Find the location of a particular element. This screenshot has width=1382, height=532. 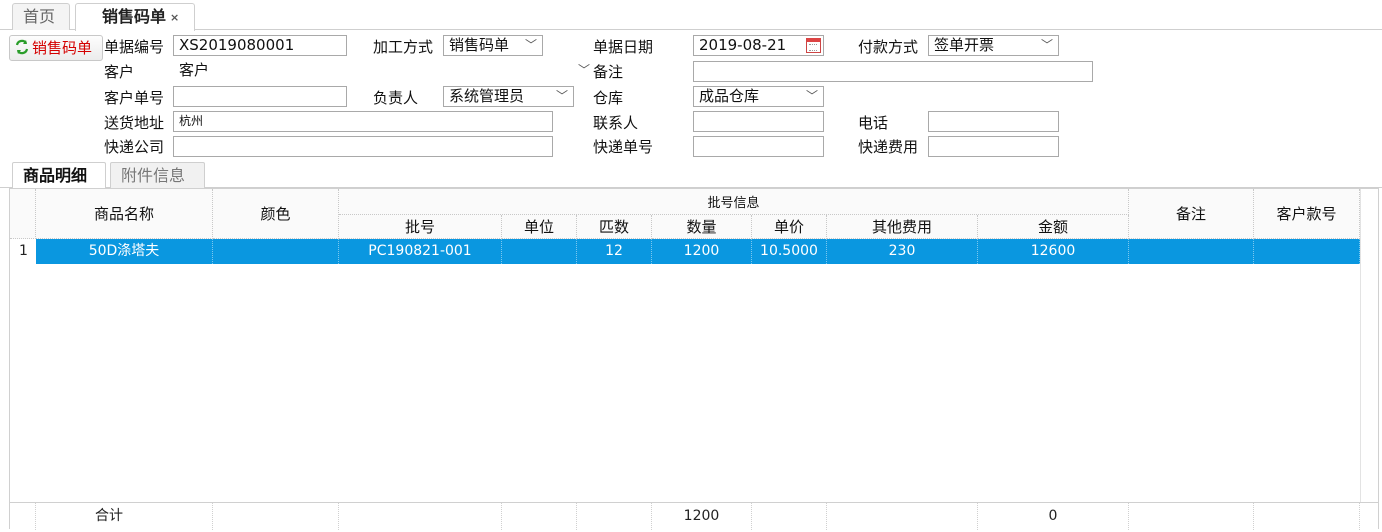

express-fee-field is located at coordinates (993, 146).